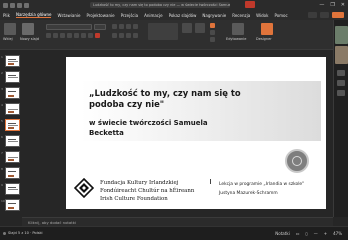 This screenshot has height=240, width=348. What do you see at coordinates (10, 29) in the screenshot?
I see `paste-icon` at bounding box center [10, 29].